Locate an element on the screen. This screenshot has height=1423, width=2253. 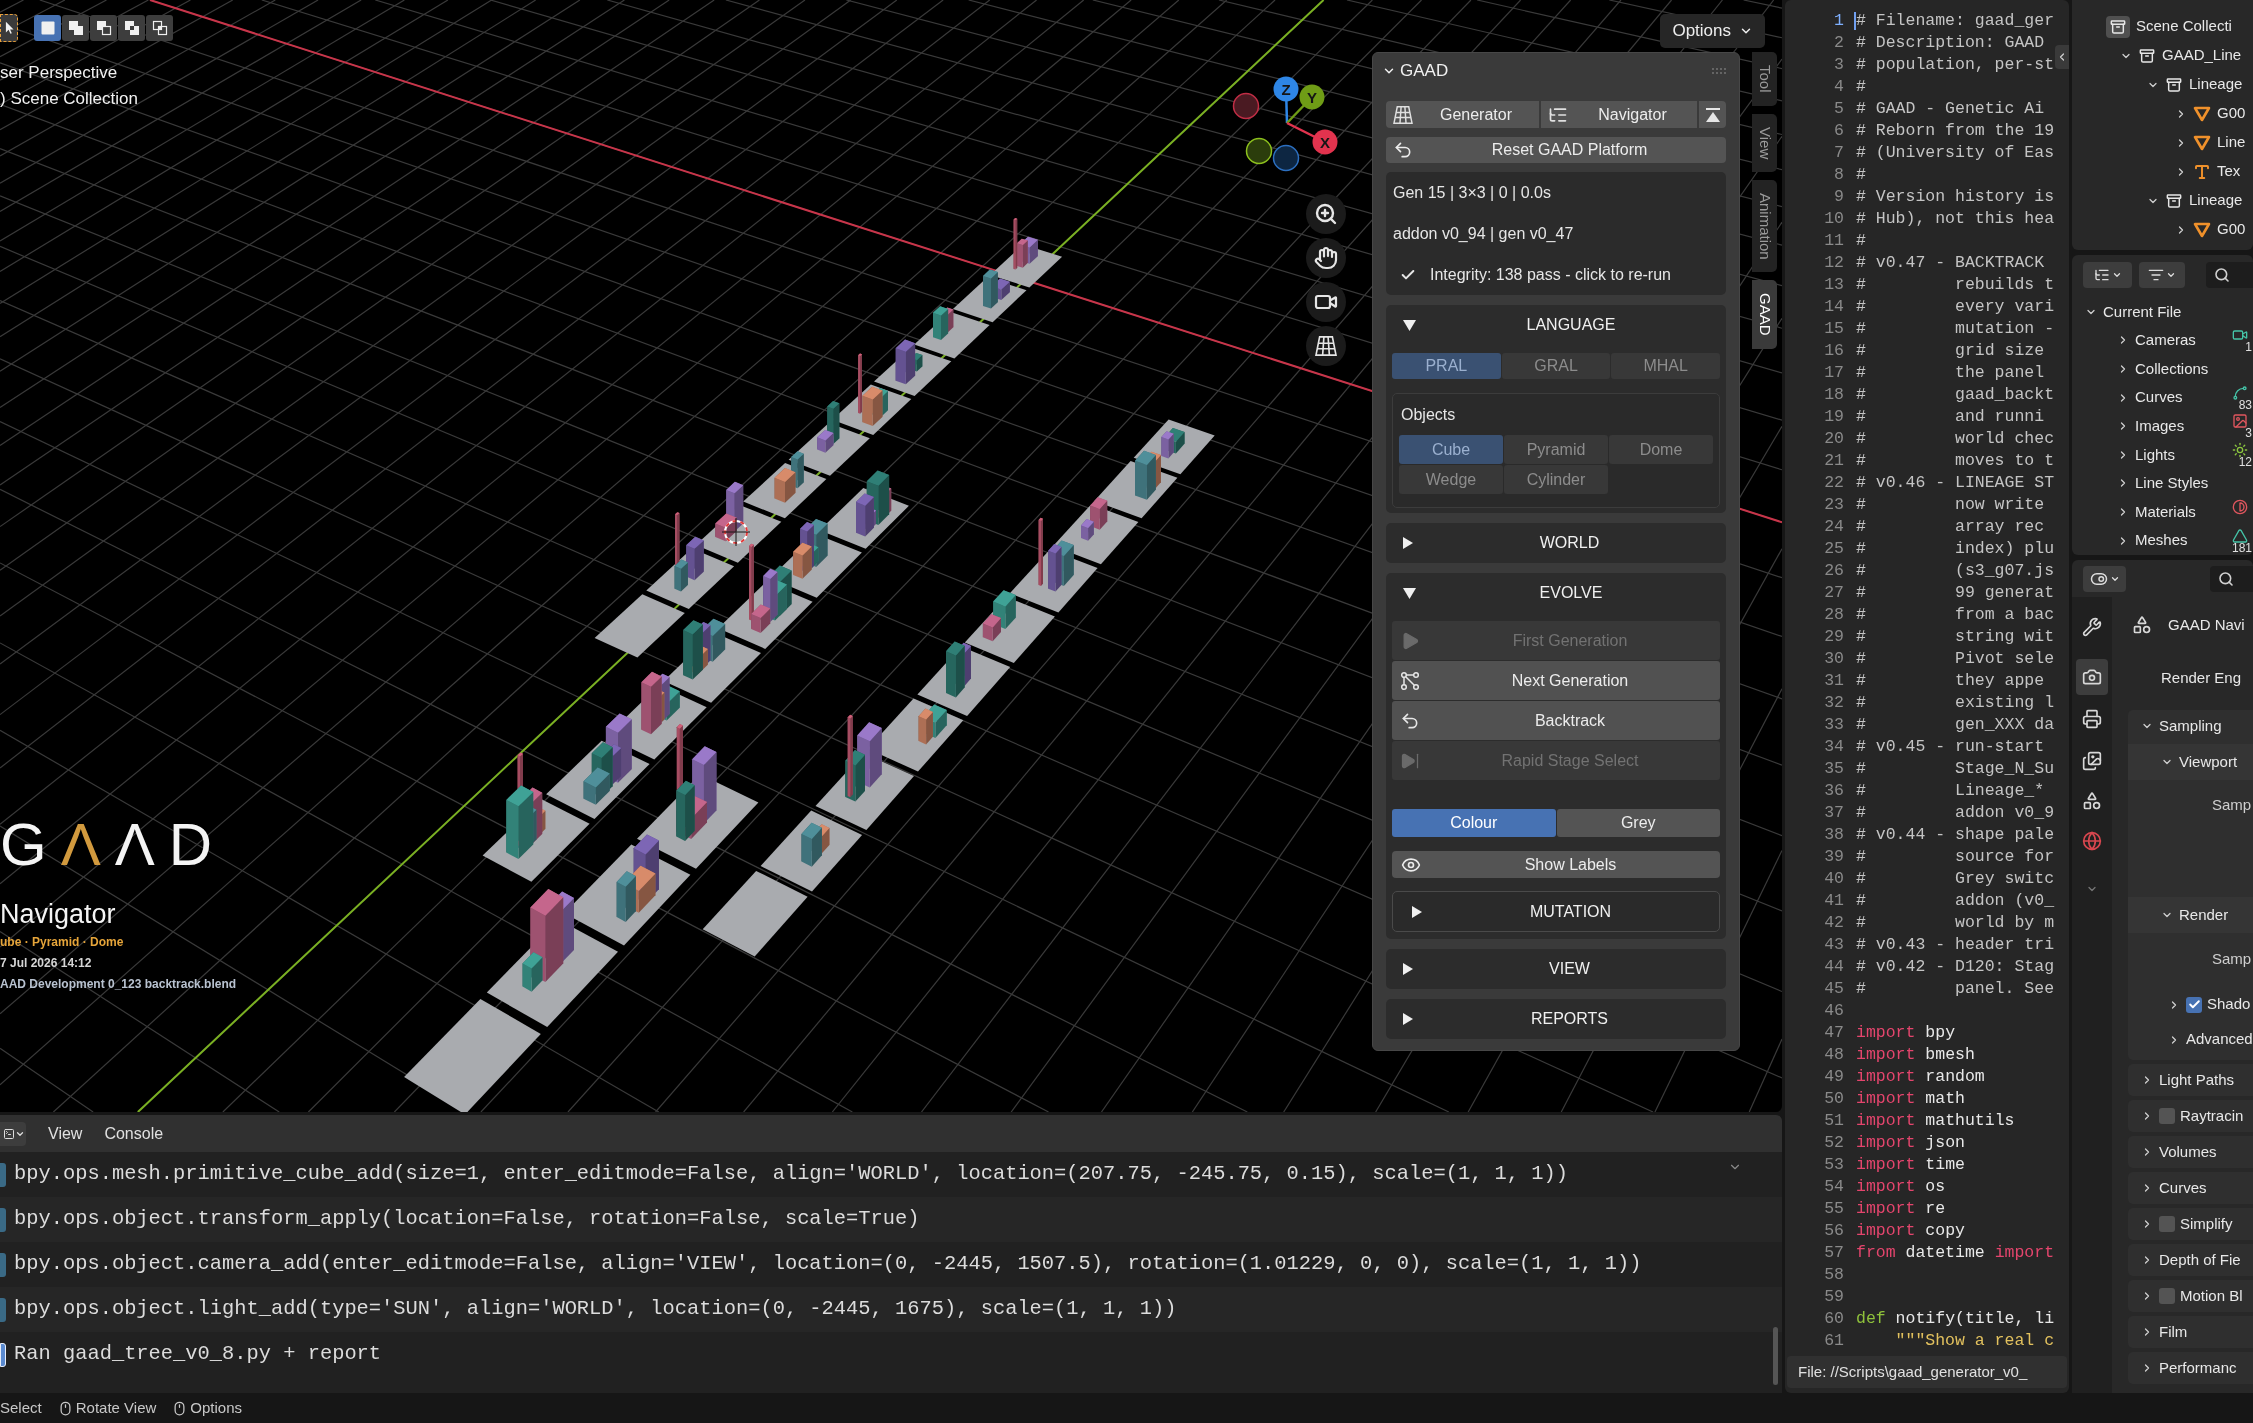
outliner-item: GAAD_Line is located at coordinates (2202, 55).